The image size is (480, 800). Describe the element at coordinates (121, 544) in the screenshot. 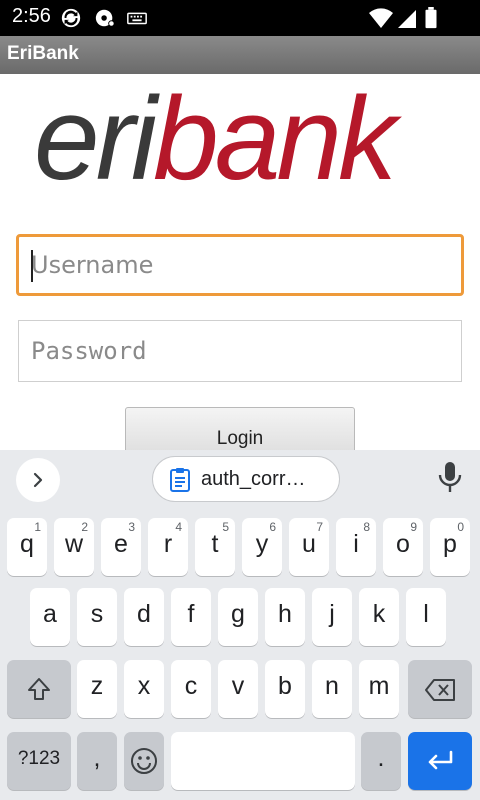

I see `key-label: e` at that location.